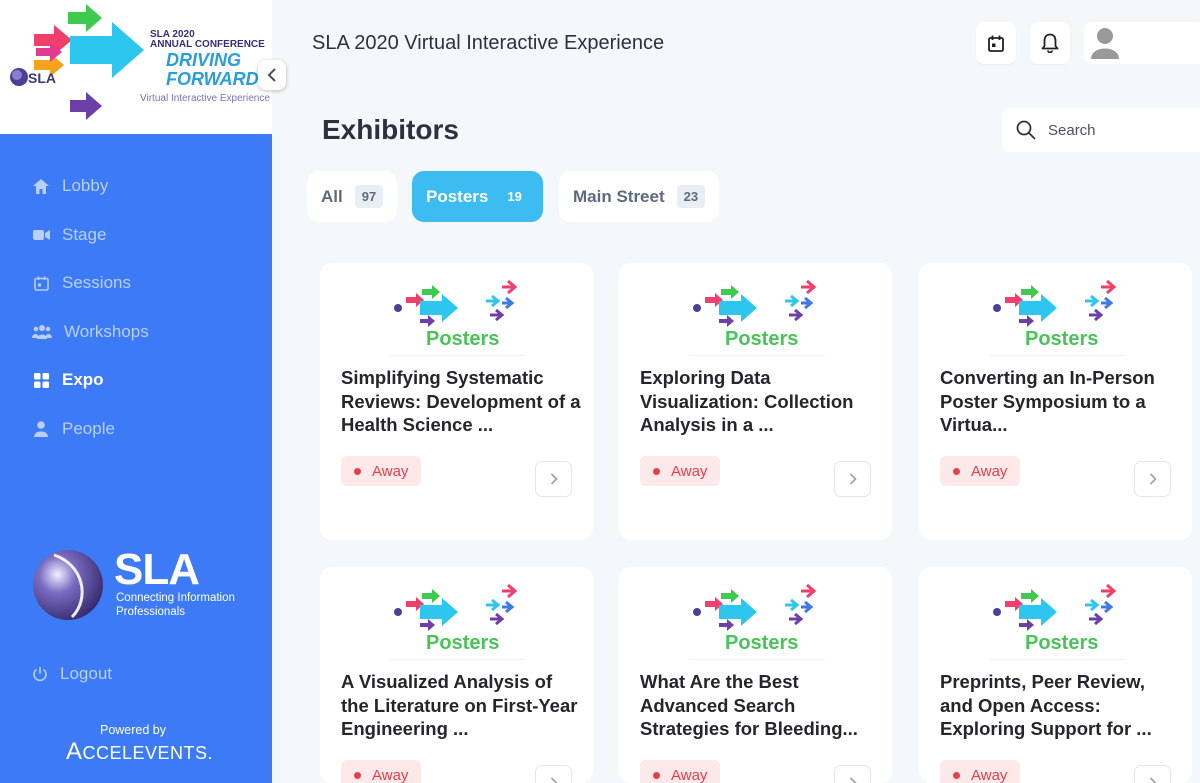 This screenshot has height=783, width=1200. I want to click on sidebar-item-people: People, so click(136, 429).